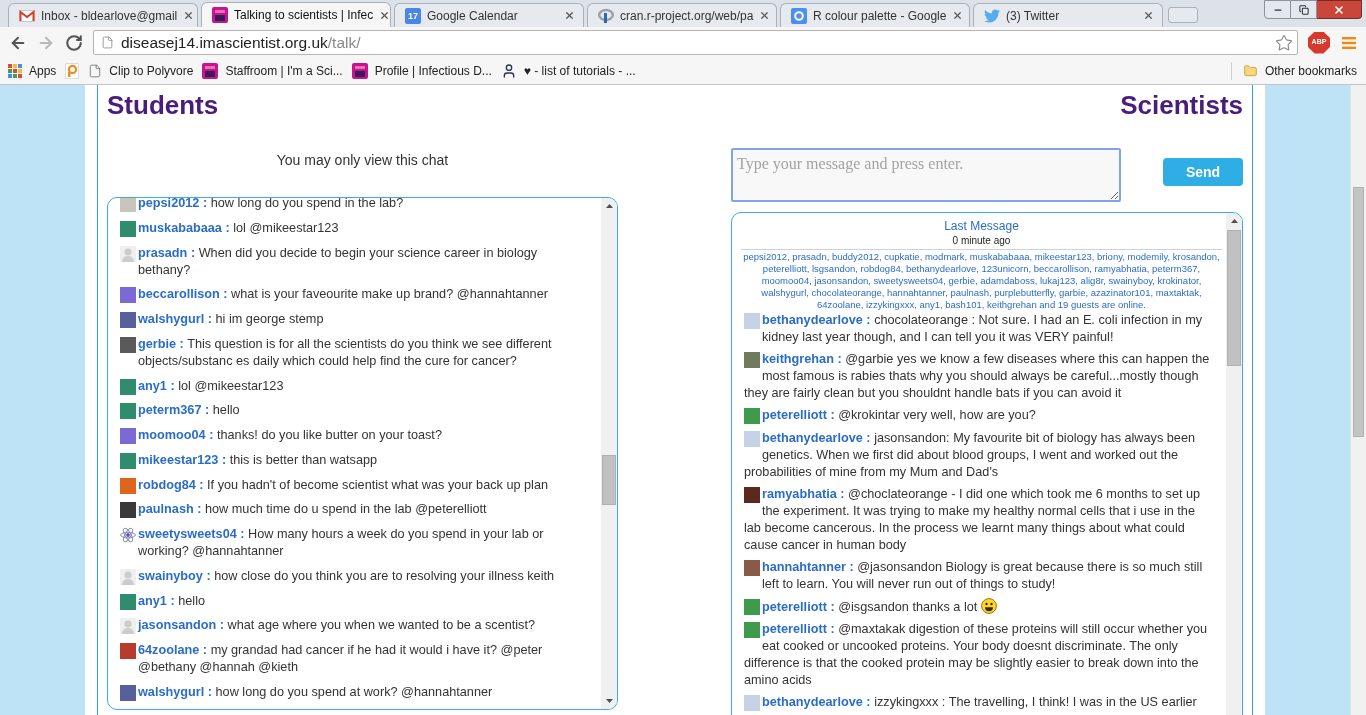 This screenshot has height=715, width=1366. I want to click on close-window-button, so click(1339, 9).